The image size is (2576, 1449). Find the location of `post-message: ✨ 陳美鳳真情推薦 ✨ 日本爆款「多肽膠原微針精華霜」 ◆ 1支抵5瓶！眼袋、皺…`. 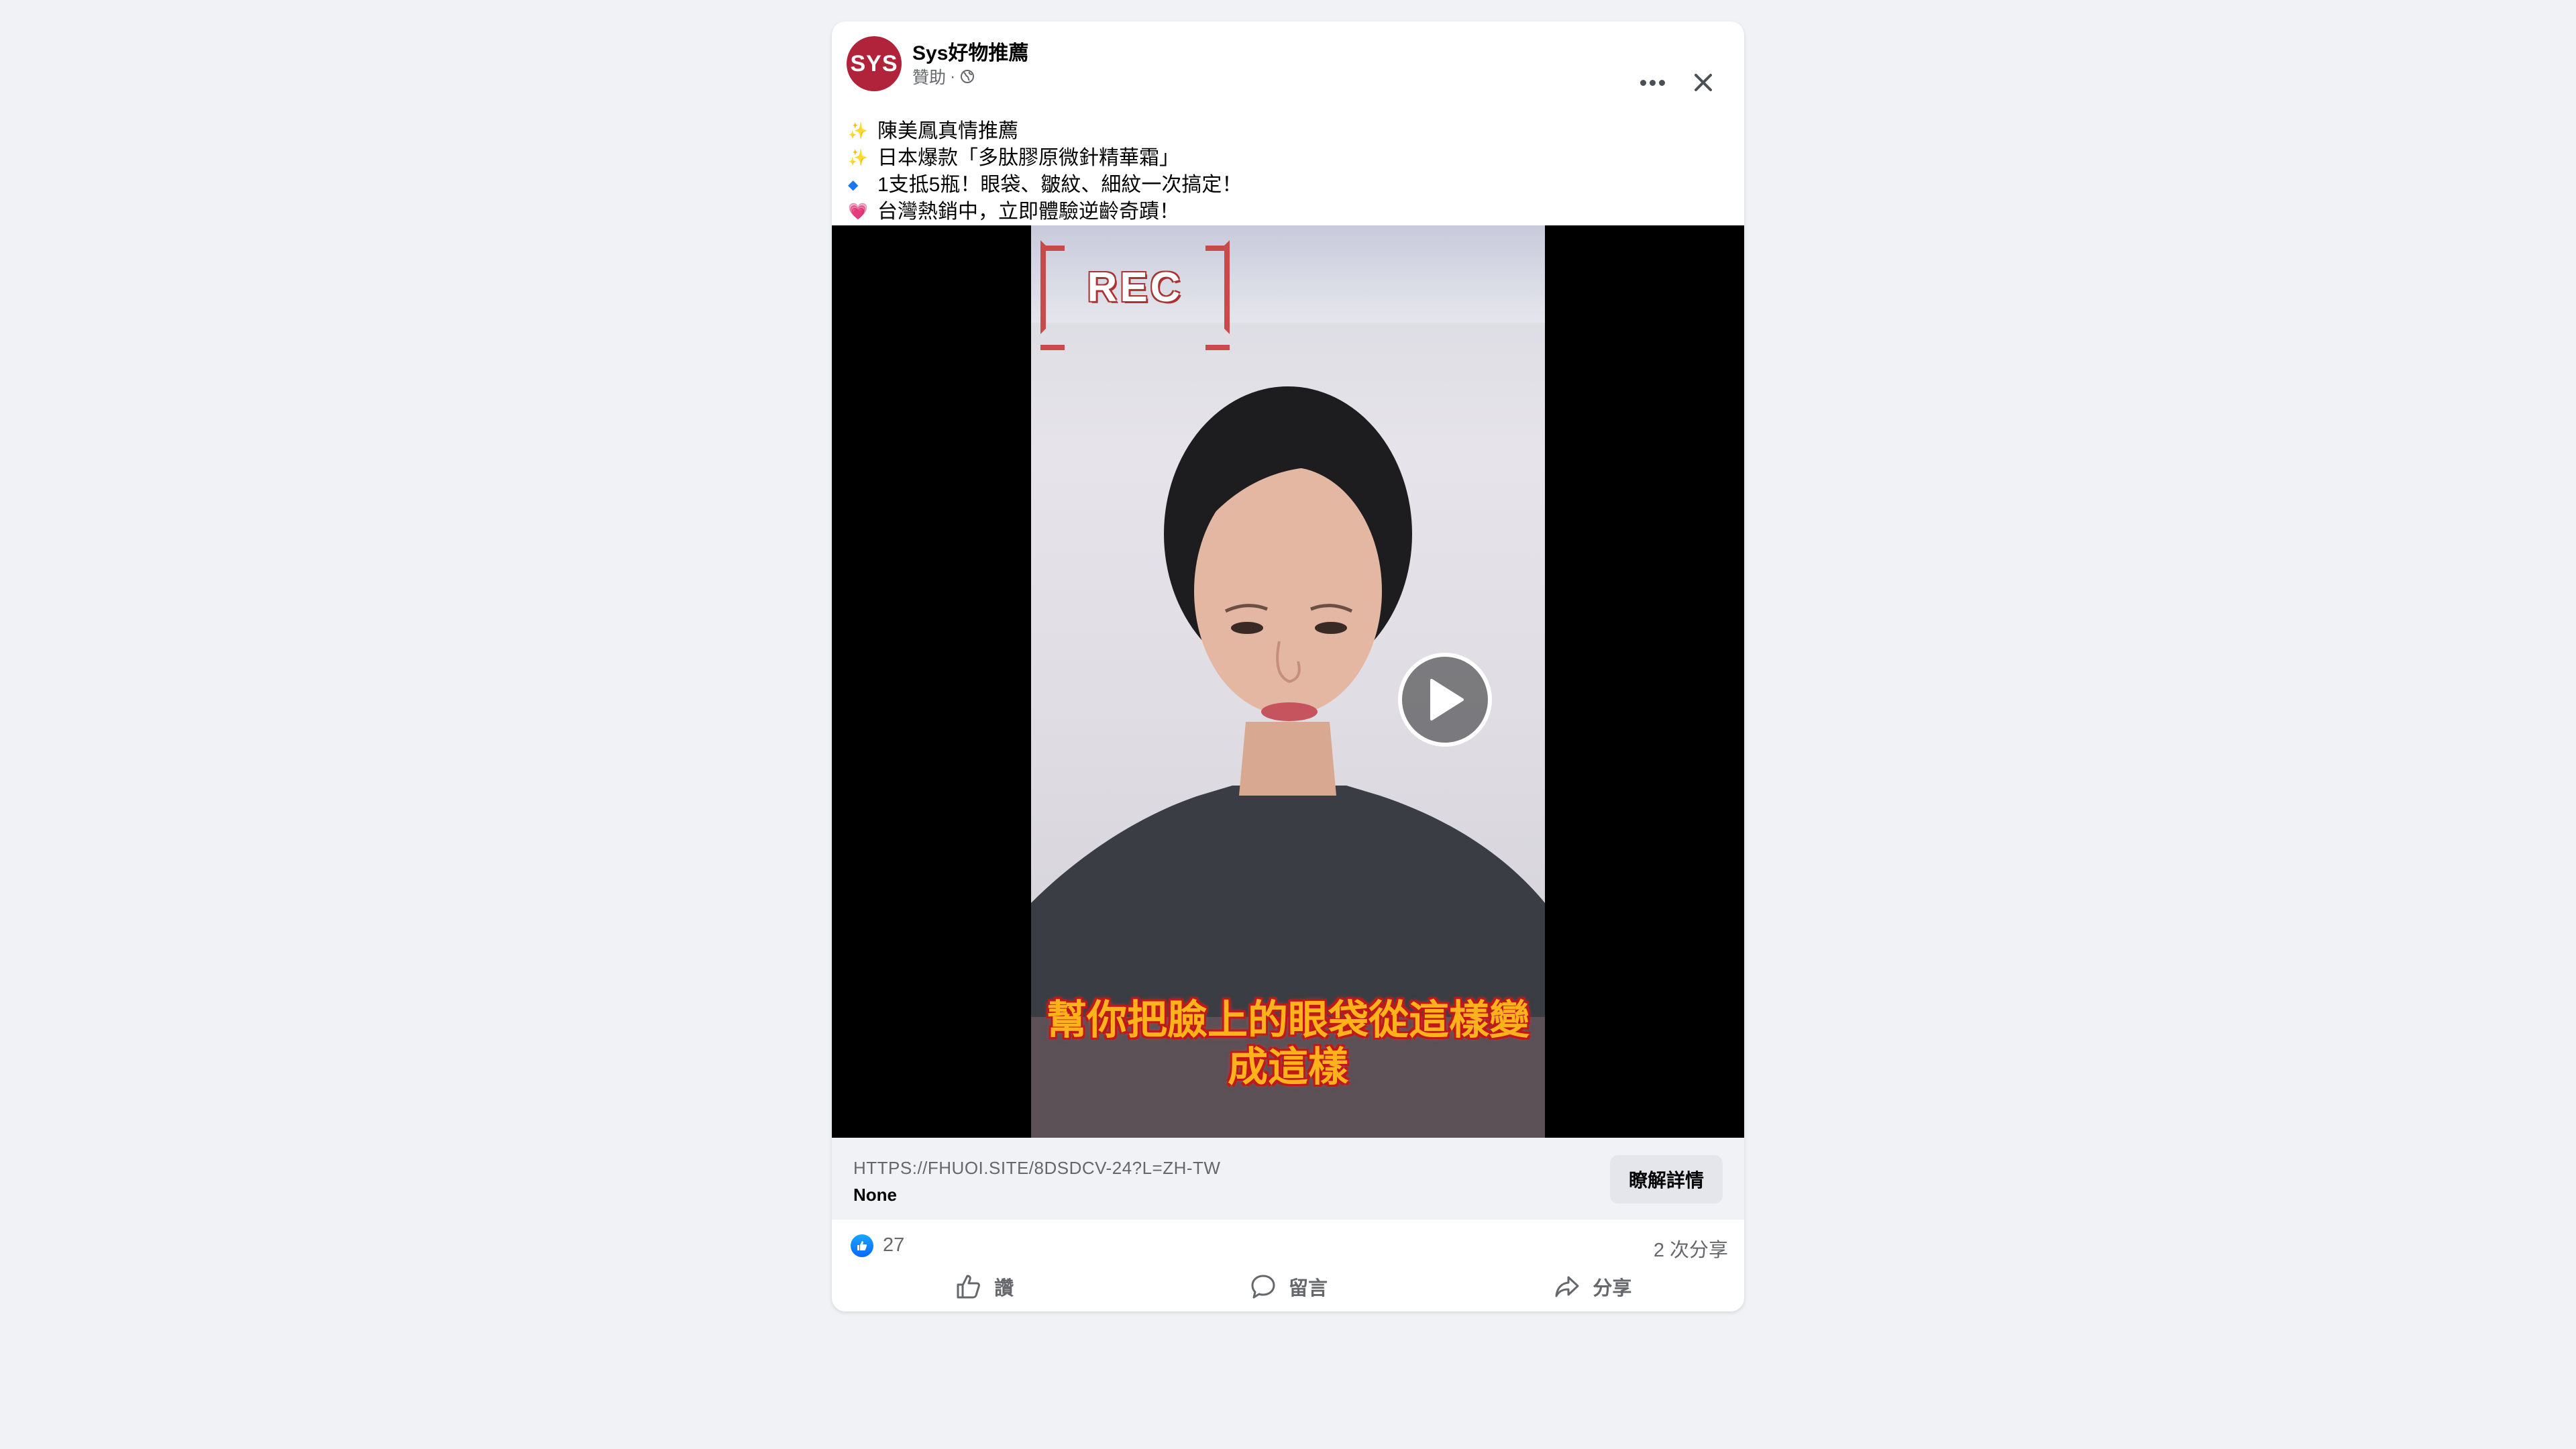

post-message: ✨ 陳美鳳真情推薦 ✨ 日本爆款「多肽膠原微針精華霜」 ◆ 1支抵5瓶！眼袋、皺… is located at coordinates (1045, 171).